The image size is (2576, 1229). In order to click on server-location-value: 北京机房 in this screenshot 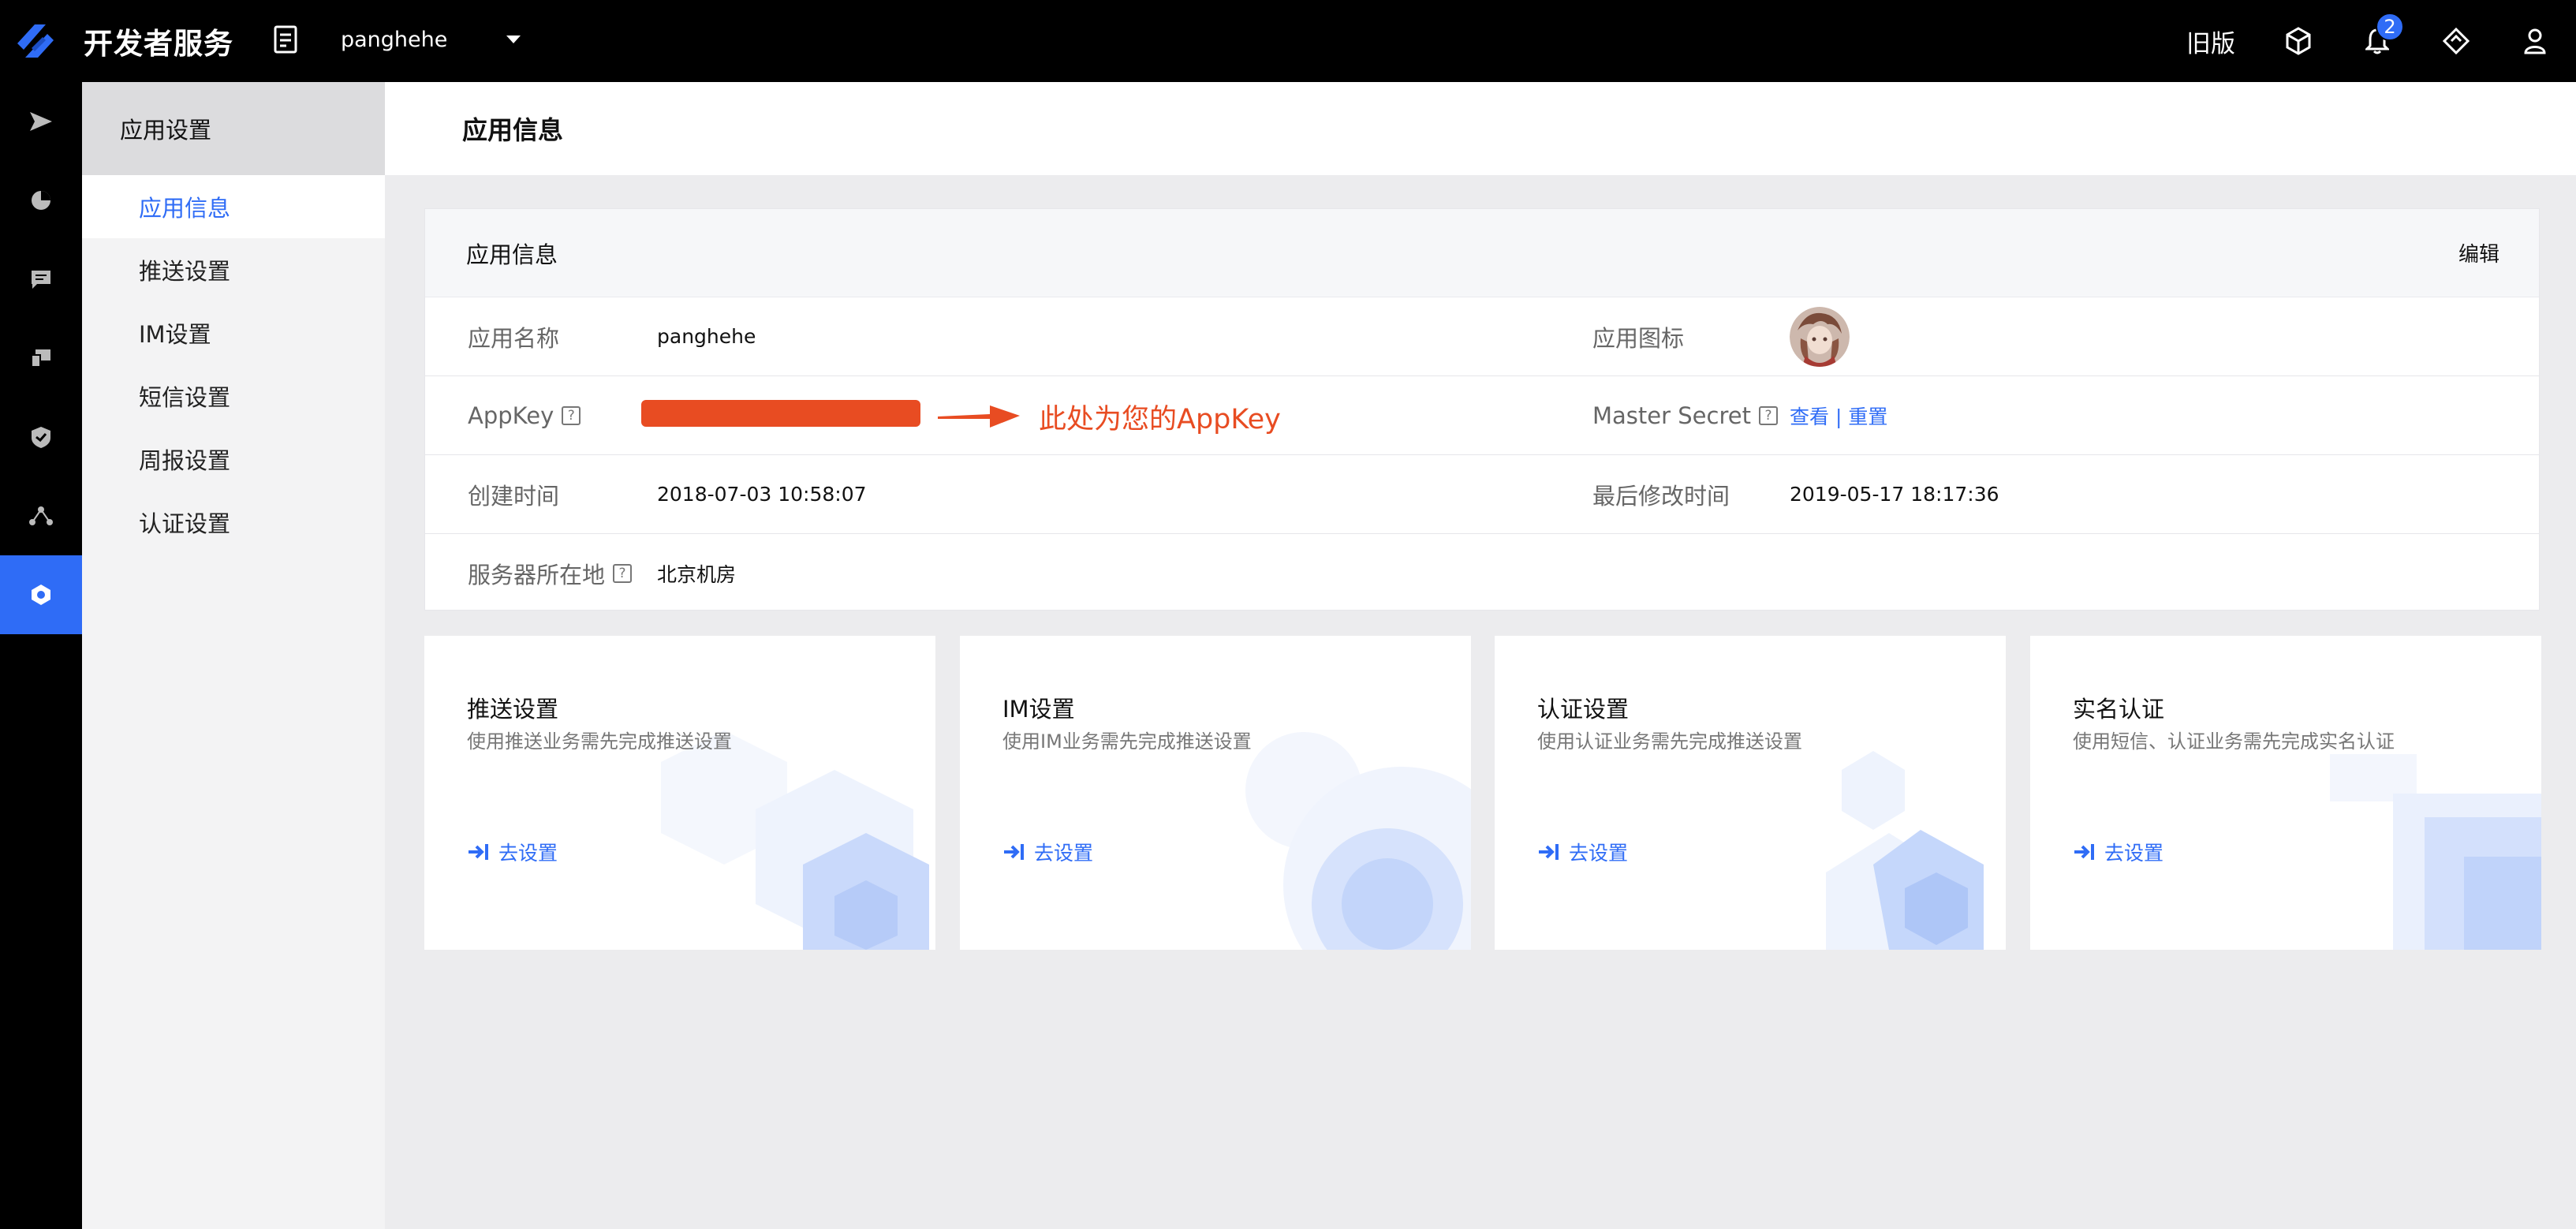, I will do `click(697, 574)`.